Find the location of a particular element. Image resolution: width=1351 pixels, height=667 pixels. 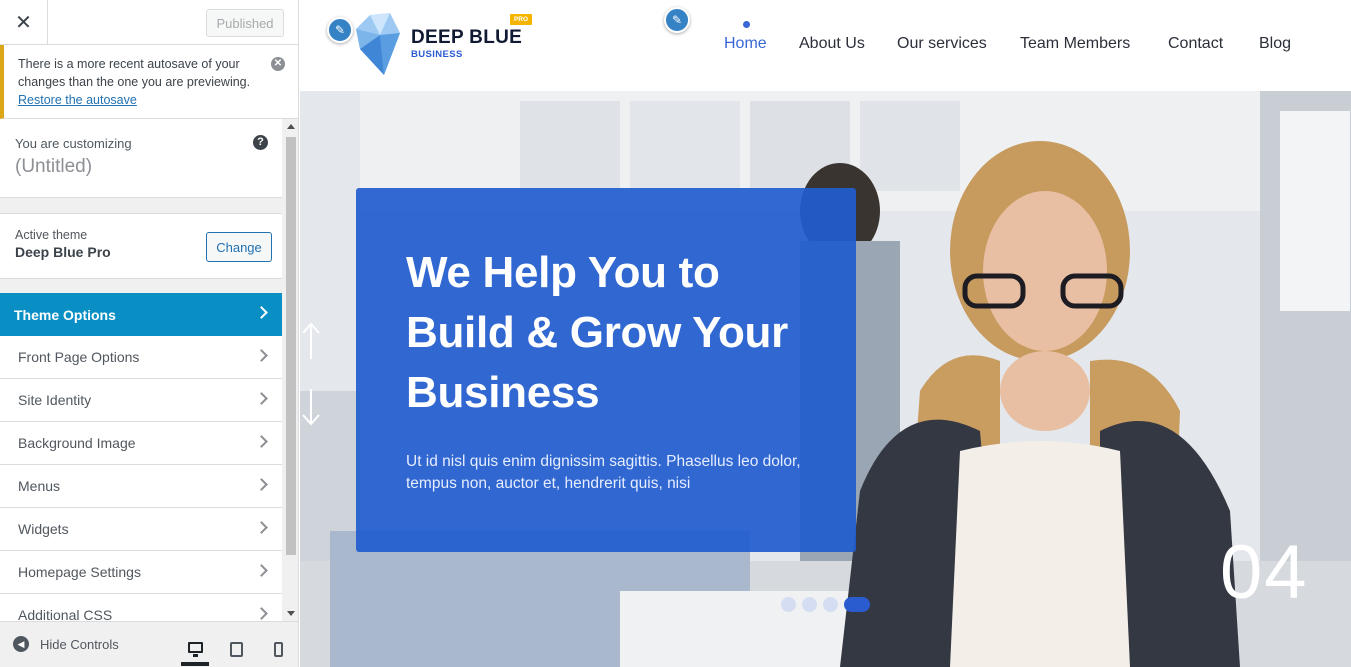

slider-pagination is located at coordinates (828, 604).